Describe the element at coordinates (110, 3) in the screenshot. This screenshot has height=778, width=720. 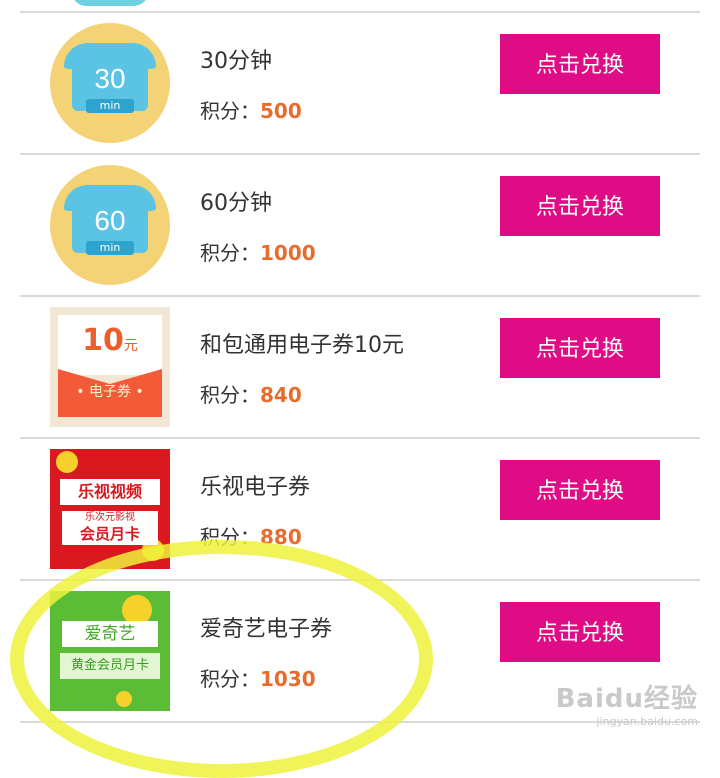
I see `previous-item-thumbnail-edge` at that location.